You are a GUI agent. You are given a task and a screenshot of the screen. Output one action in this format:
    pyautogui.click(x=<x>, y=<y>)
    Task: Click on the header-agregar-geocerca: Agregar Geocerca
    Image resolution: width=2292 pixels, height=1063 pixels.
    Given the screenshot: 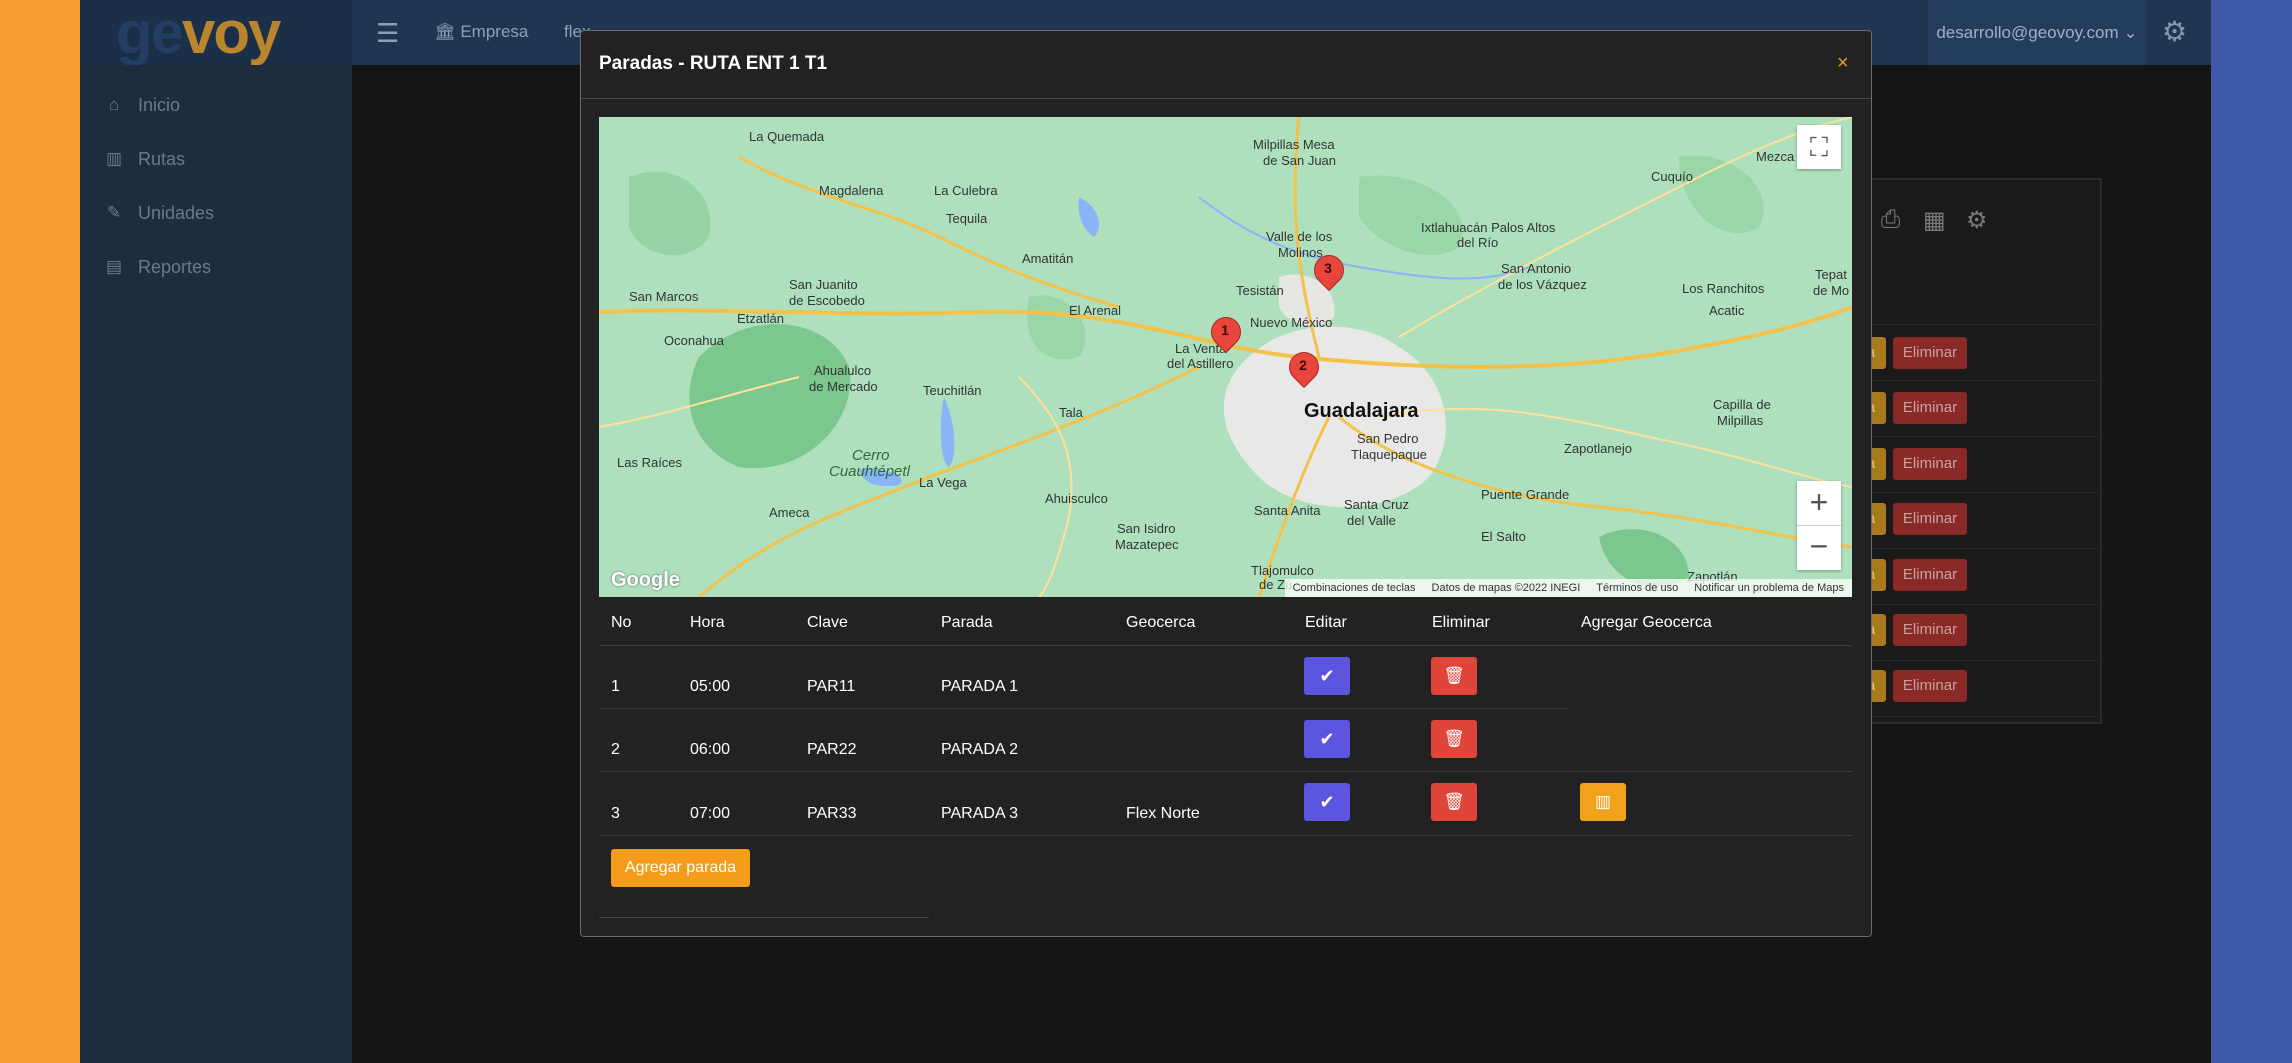 What is the action you would take?
    pyautogui.click(x=1646, y=622)
    